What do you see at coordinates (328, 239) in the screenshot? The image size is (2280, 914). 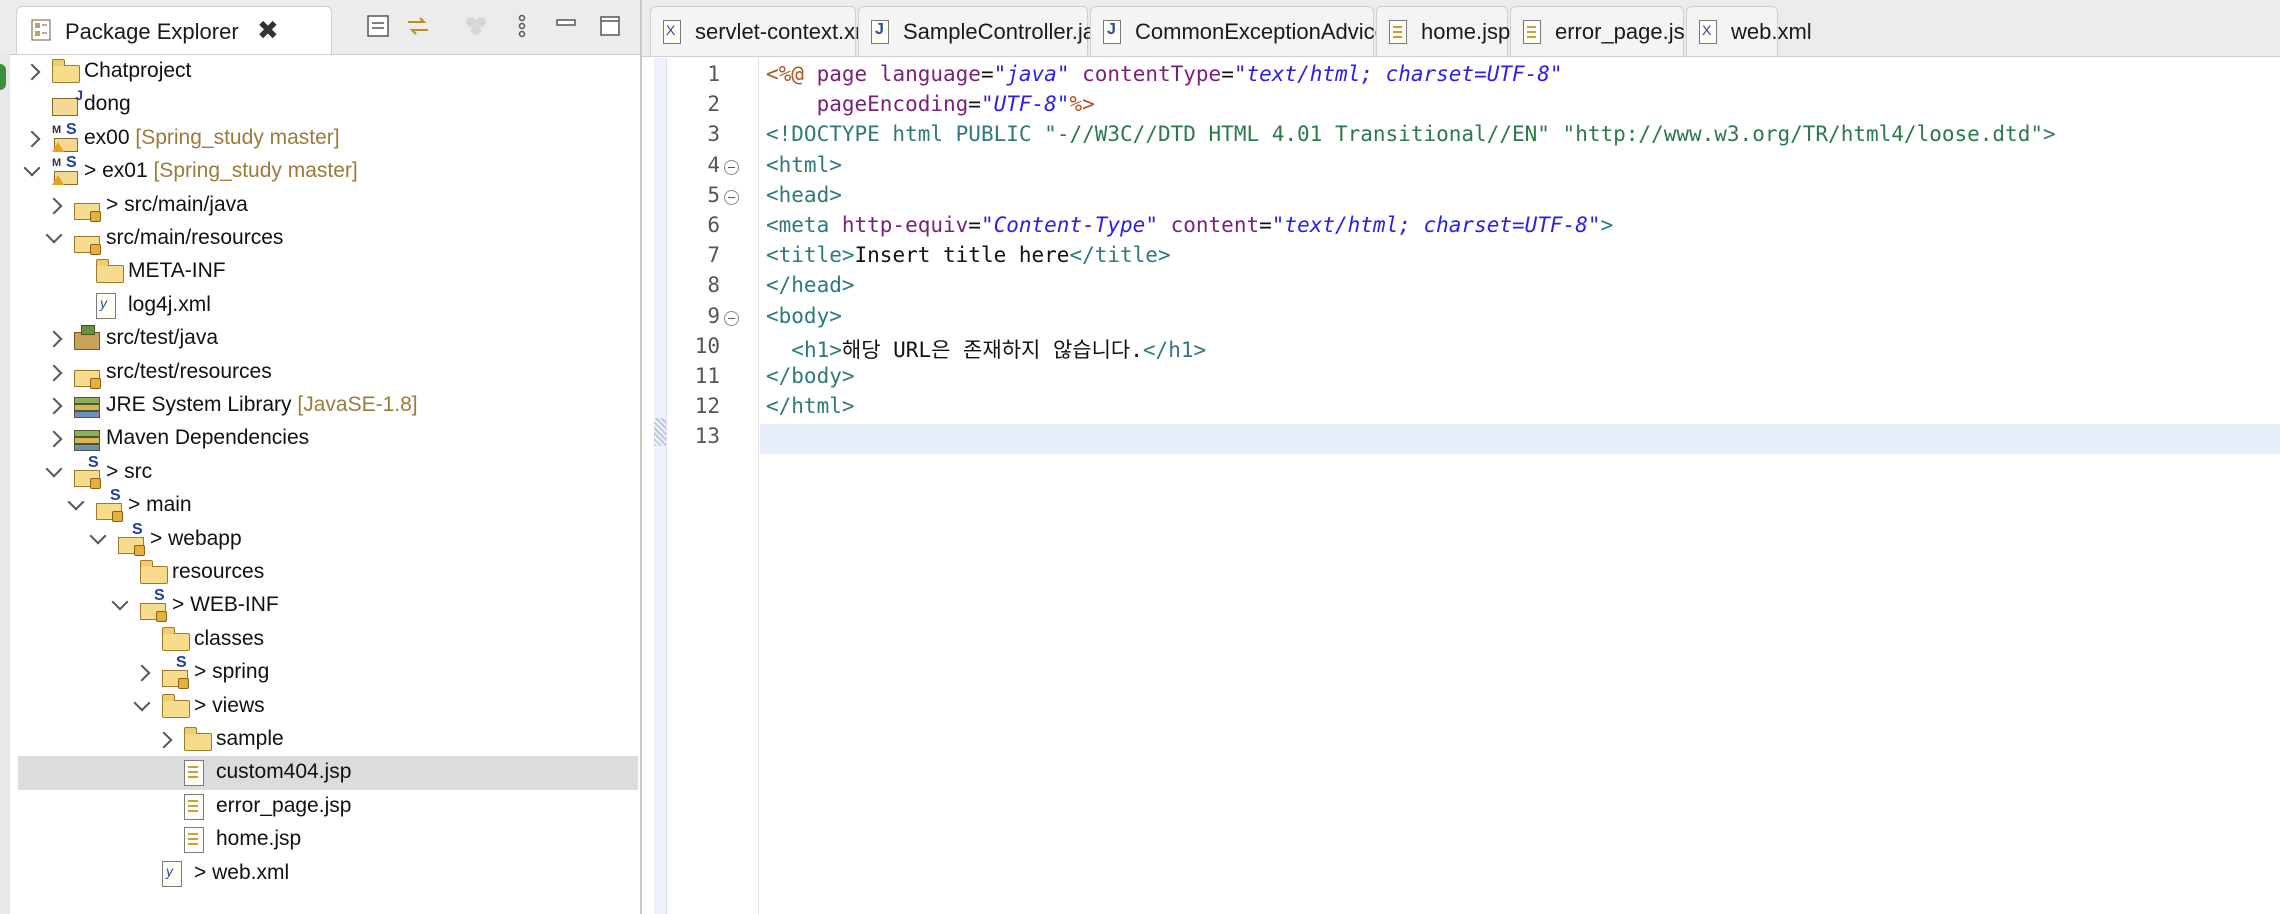 I see `tree-item: src/main/resources` at bounding box center [328, 239].